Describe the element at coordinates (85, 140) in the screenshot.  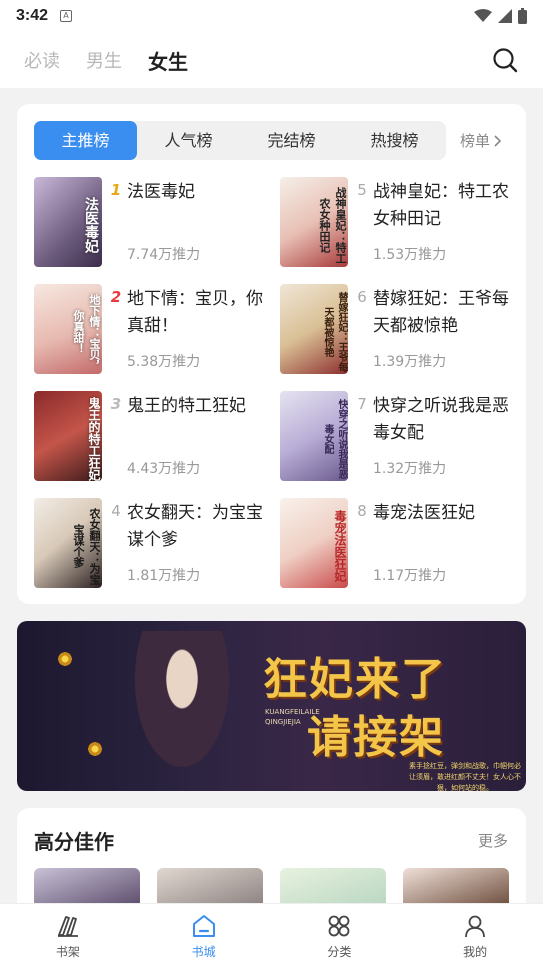
I see `ranking-tab-recommend: 主推榜` at that location.